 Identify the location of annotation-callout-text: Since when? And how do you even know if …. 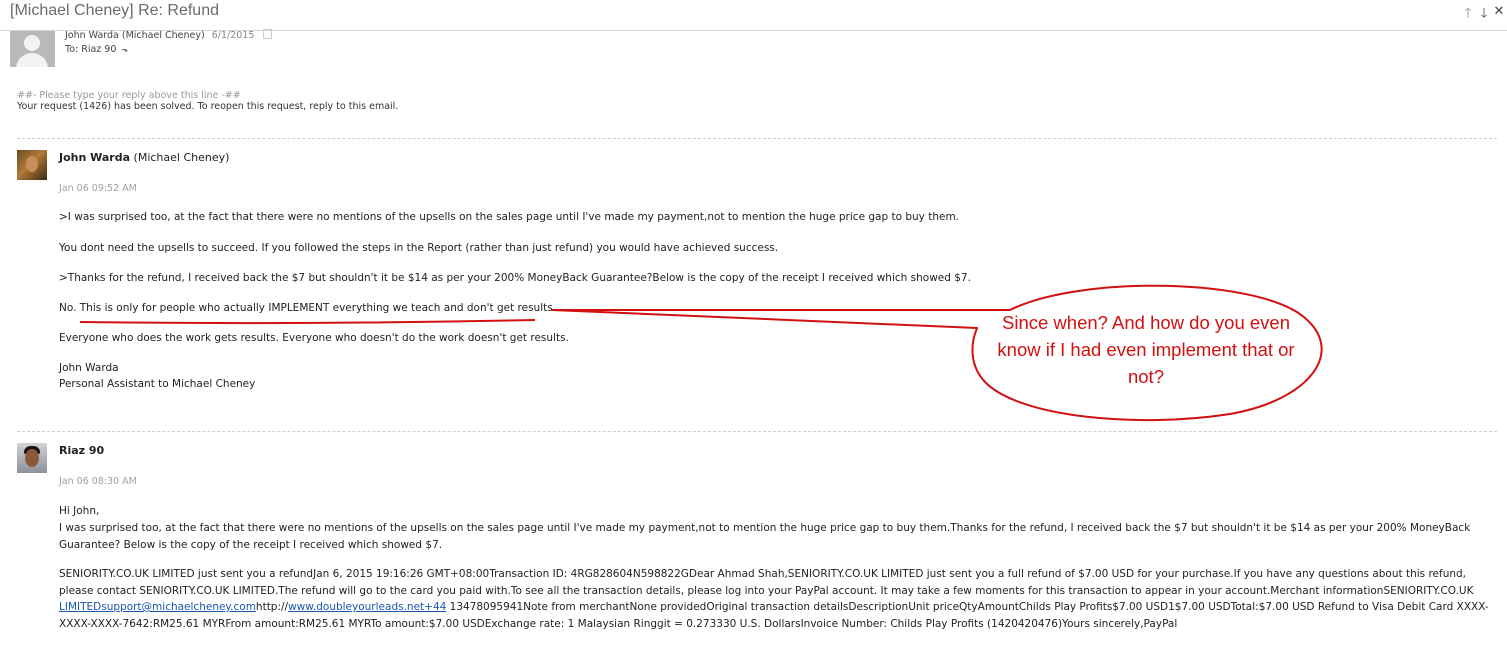
(1146, 349).